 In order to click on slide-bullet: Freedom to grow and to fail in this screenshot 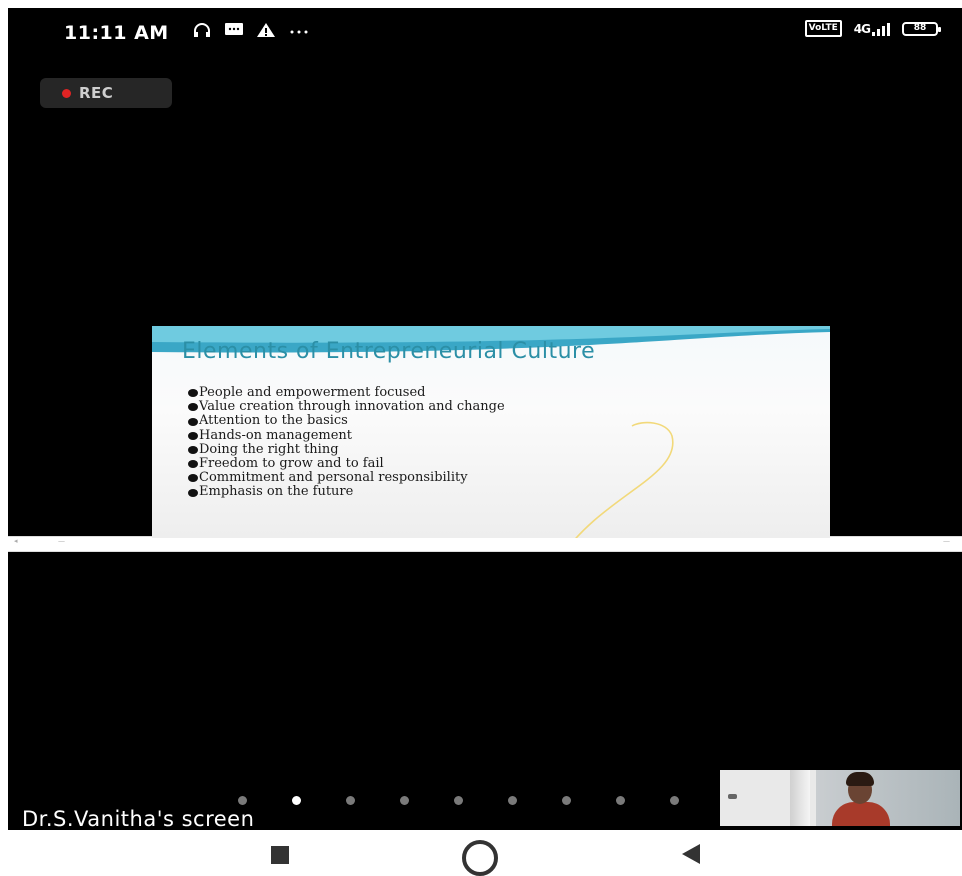, I will do `click(346, 464)`.